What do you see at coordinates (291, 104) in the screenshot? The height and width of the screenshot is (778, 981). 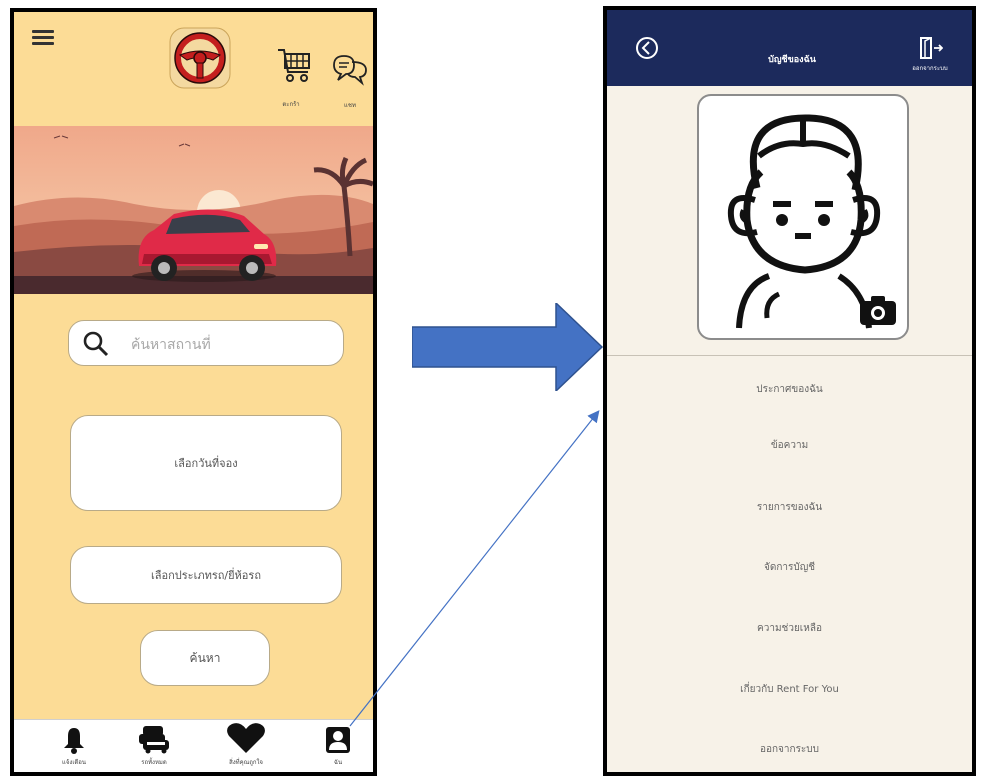 I see `cart-label: ตะกร้า` at bounding box center [291, 104].